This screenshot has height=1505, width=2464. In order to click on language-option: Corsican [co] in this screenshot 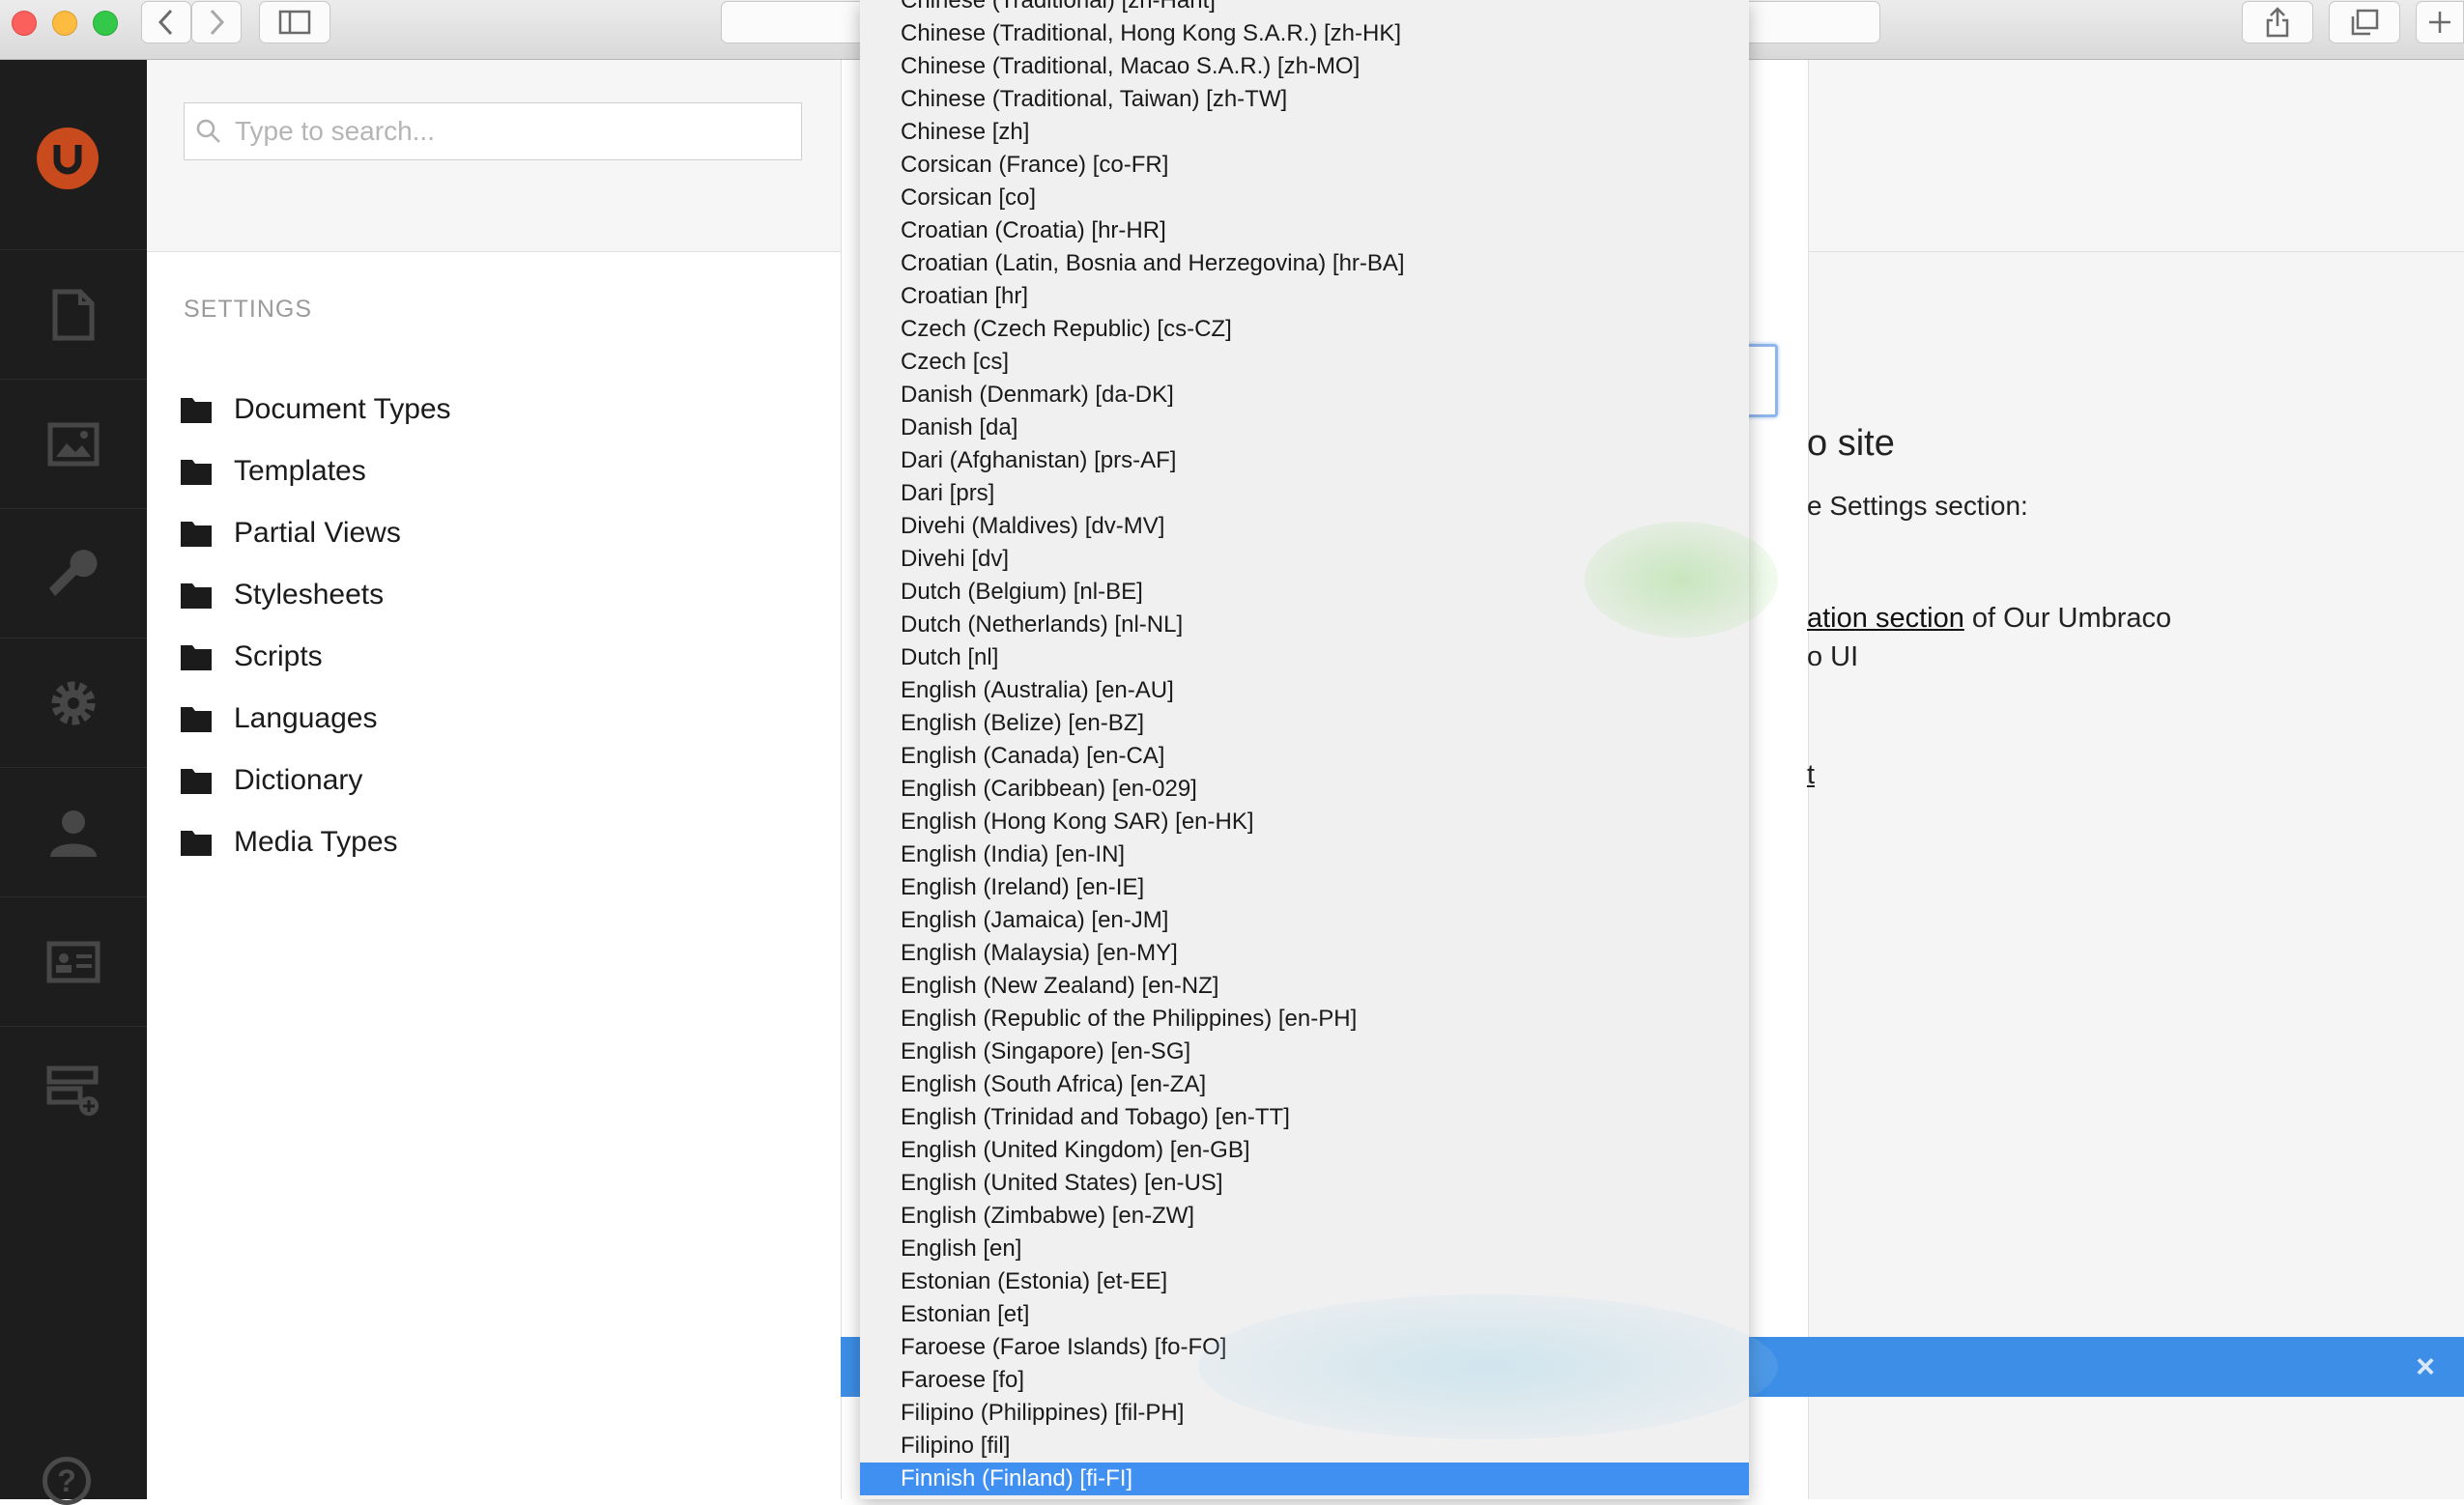, I will do `click(1304, 198)`.